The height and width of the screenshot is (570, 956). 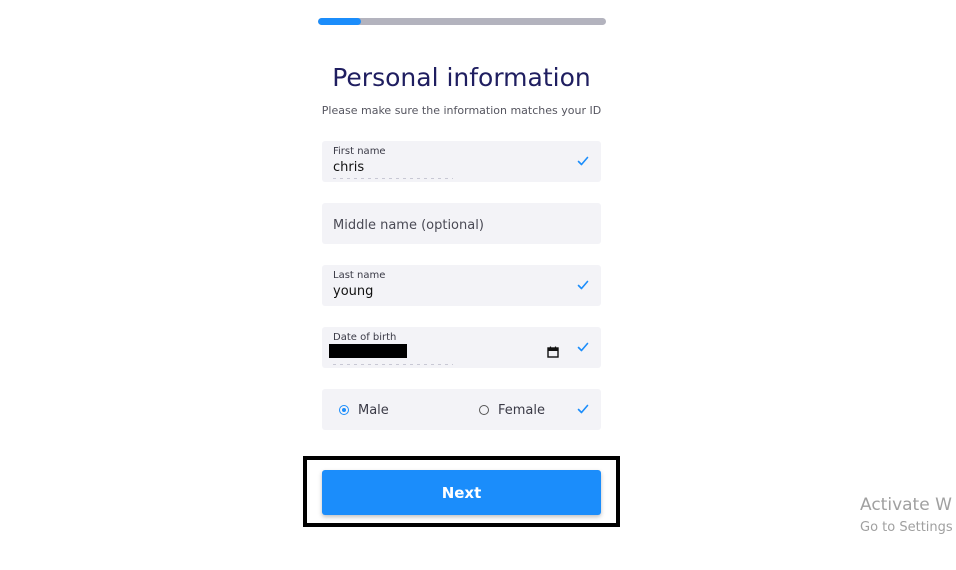 I want to click on first-name-label: First name, so click(x=359, y=151).